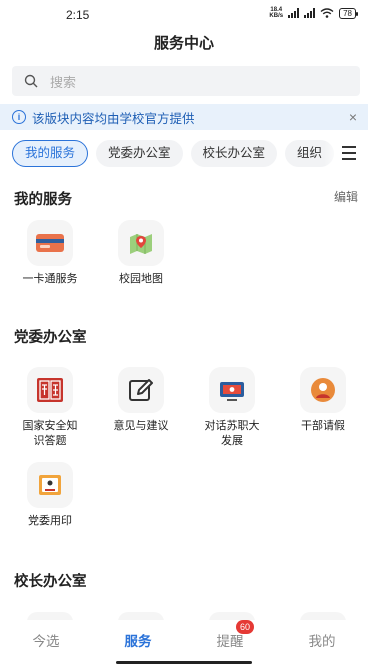 Image resolution: width=368 pixels, height=666 pixels. I want to click on net-speed-unit: KB/s, so click(276, 16).